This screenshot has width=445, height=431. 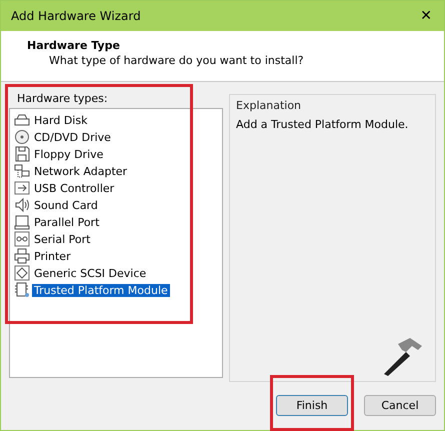 I want to click on close-button: ✕, so click(x=426, y=16).